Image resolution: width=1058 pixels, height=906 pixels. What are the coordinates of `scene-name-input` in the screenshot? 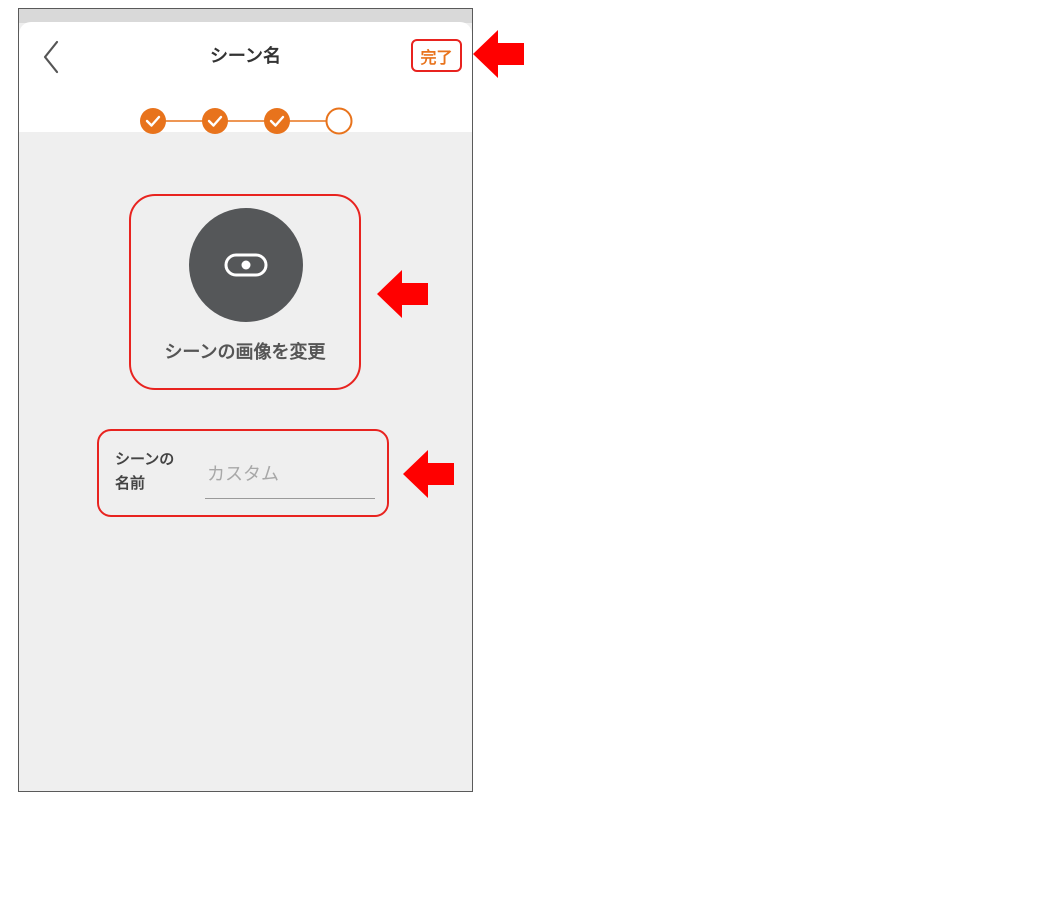 It's located at (290, 475).